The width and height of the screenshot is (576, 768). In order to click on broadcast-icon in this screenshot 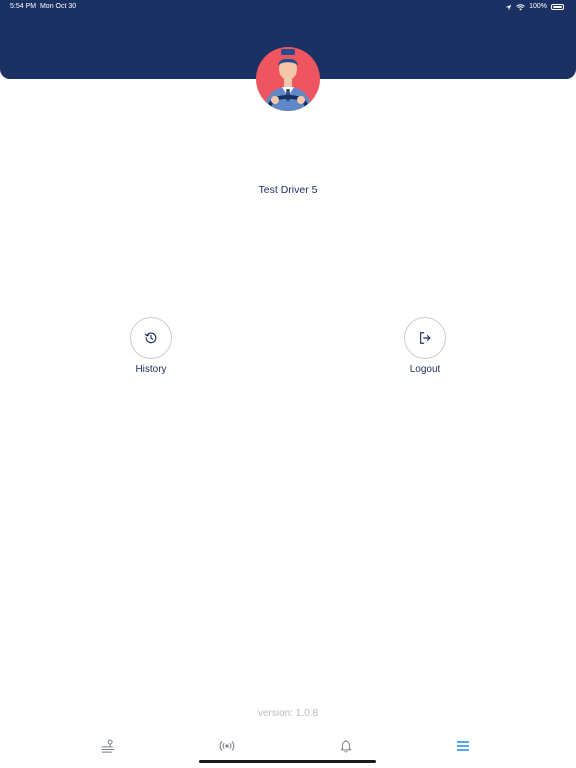, I will do `click(227, 746)`.